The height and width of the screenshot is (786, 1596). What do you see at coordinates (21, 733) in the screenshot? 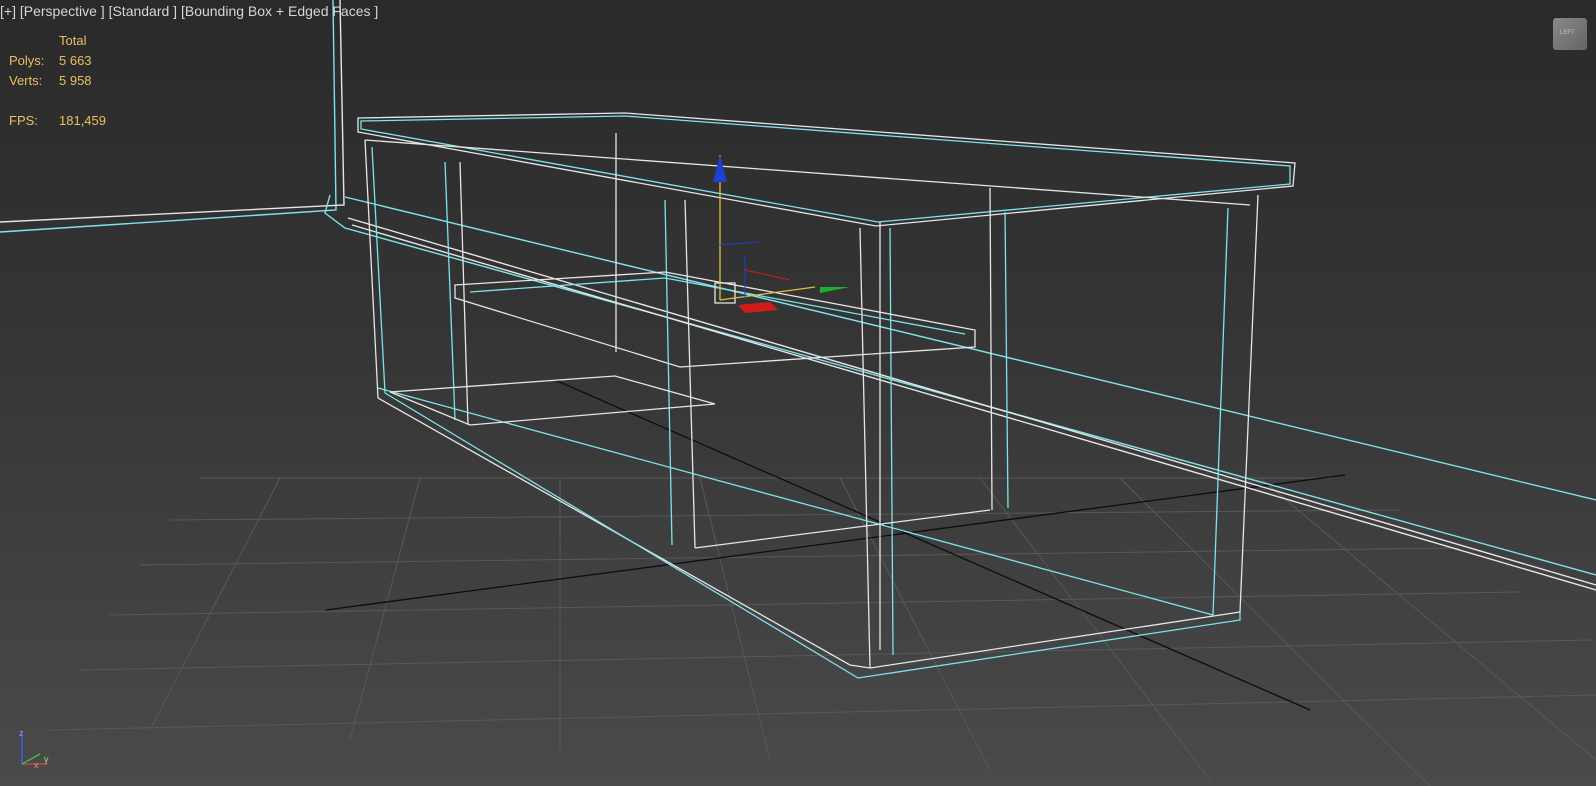
I see `axis-z-label: z` at bounding box center [21, 733].